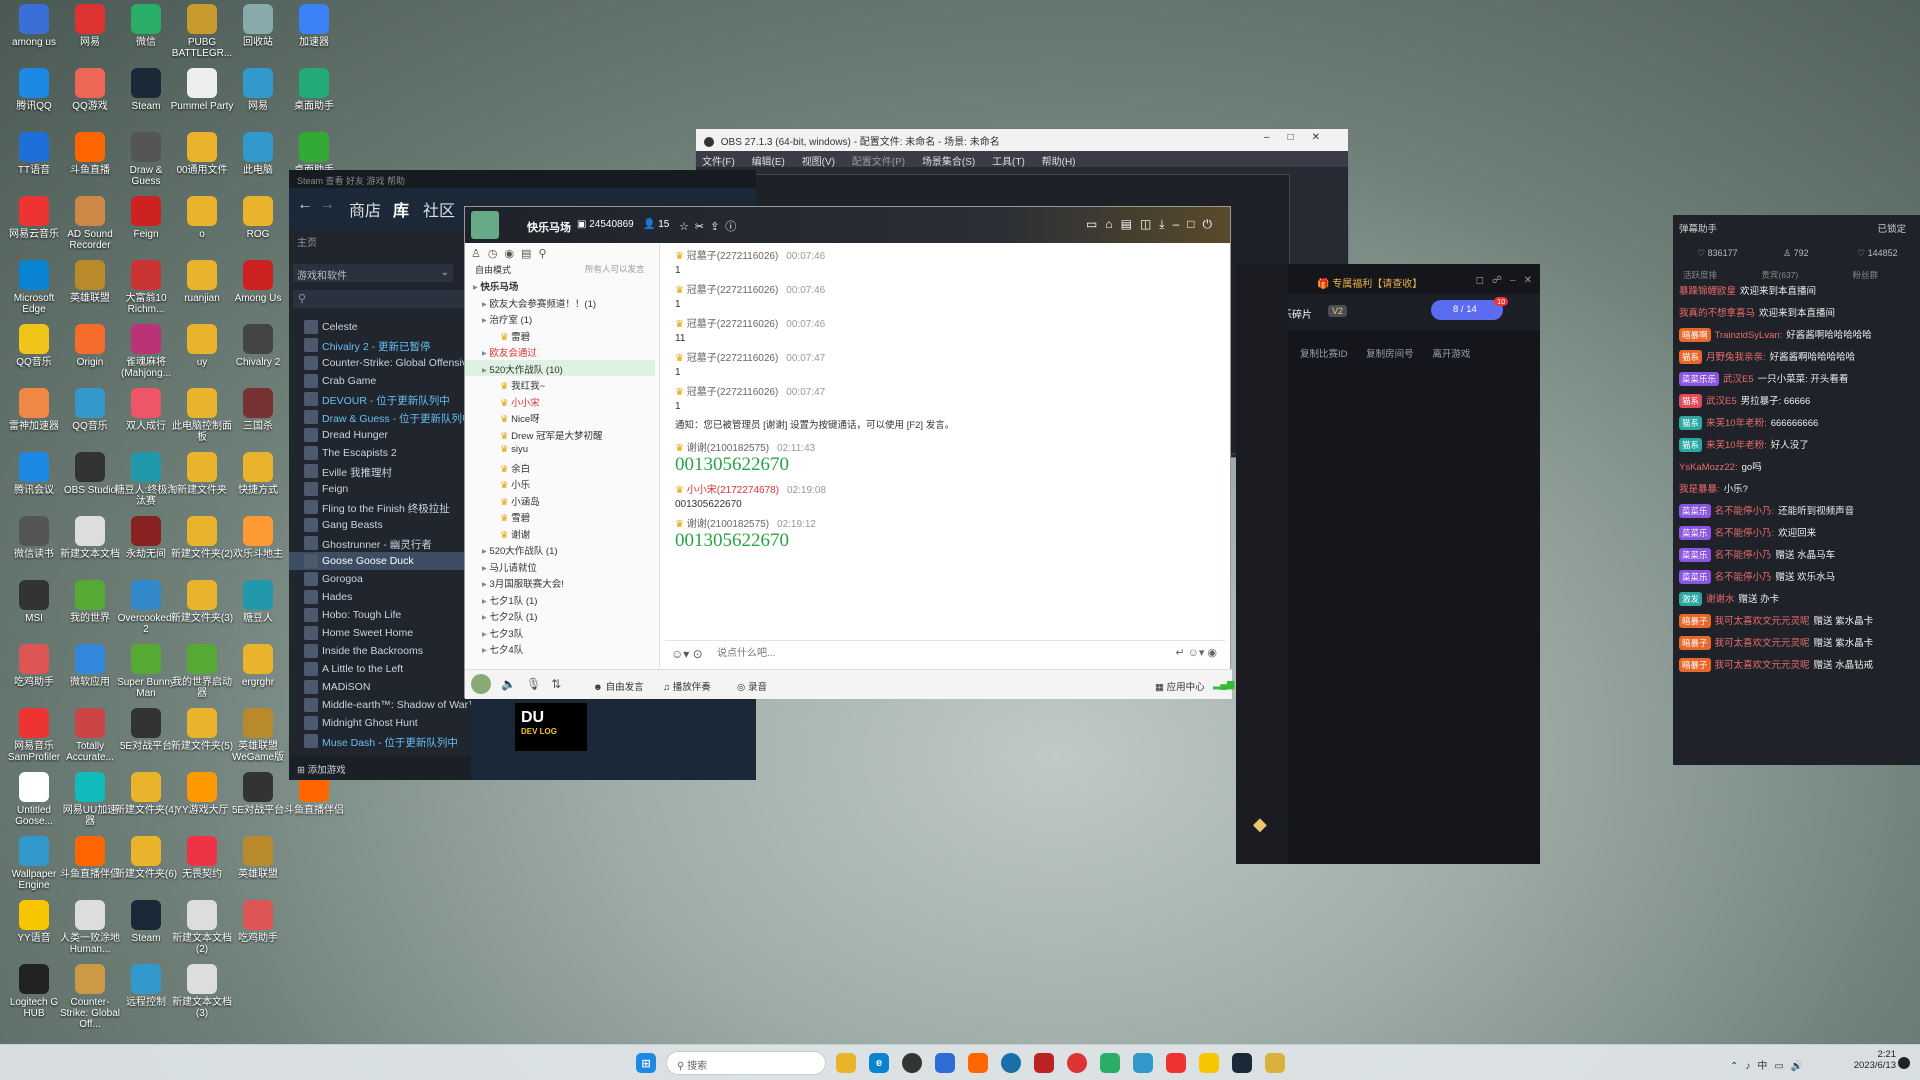 This screenshot has width=1920, height=1080. I want to click on desktop-icon: 回收站, so click(258, 26).